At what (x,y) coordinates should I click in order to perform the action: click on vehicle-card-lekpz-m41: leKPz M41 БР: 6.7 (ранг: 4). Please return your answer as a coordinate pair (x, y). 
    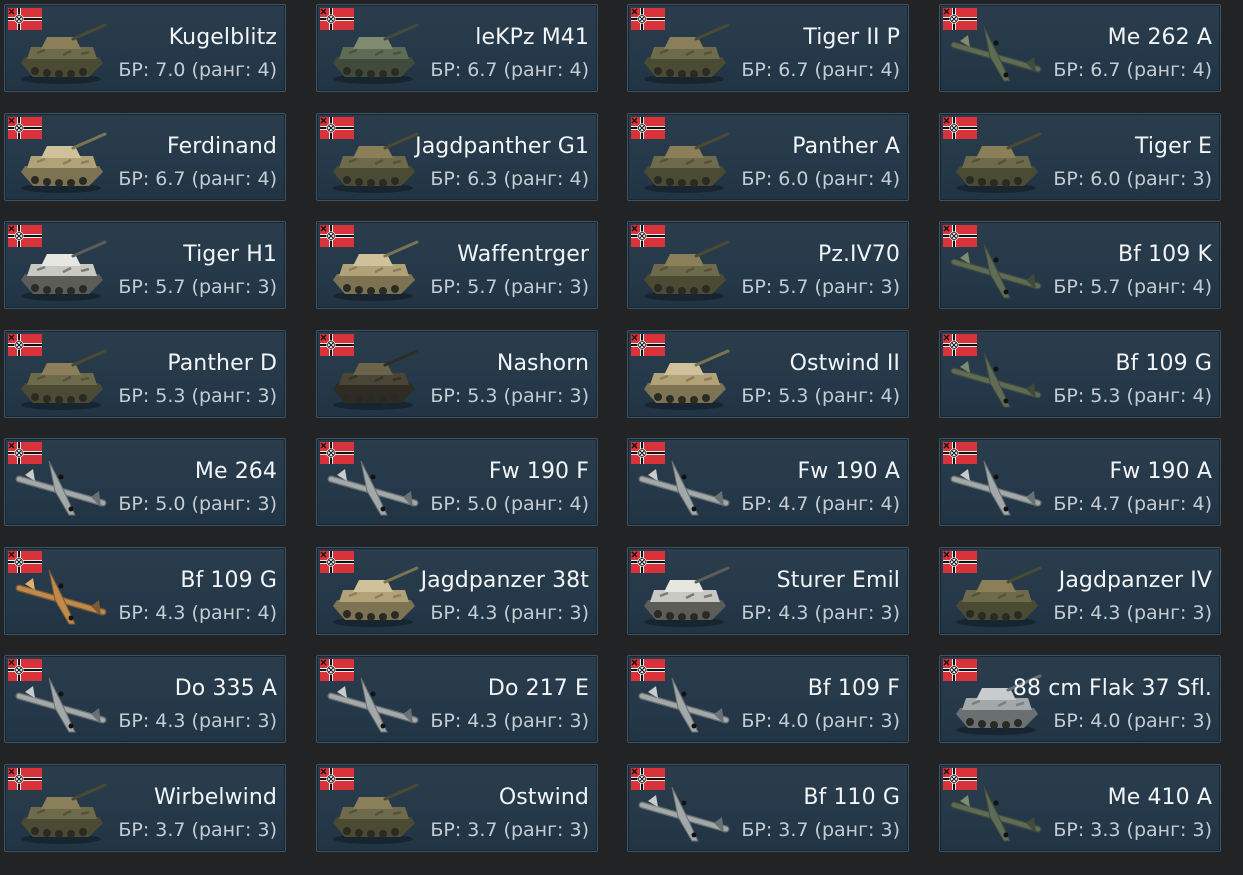
    Looking at the image, I should click on (457, 48).